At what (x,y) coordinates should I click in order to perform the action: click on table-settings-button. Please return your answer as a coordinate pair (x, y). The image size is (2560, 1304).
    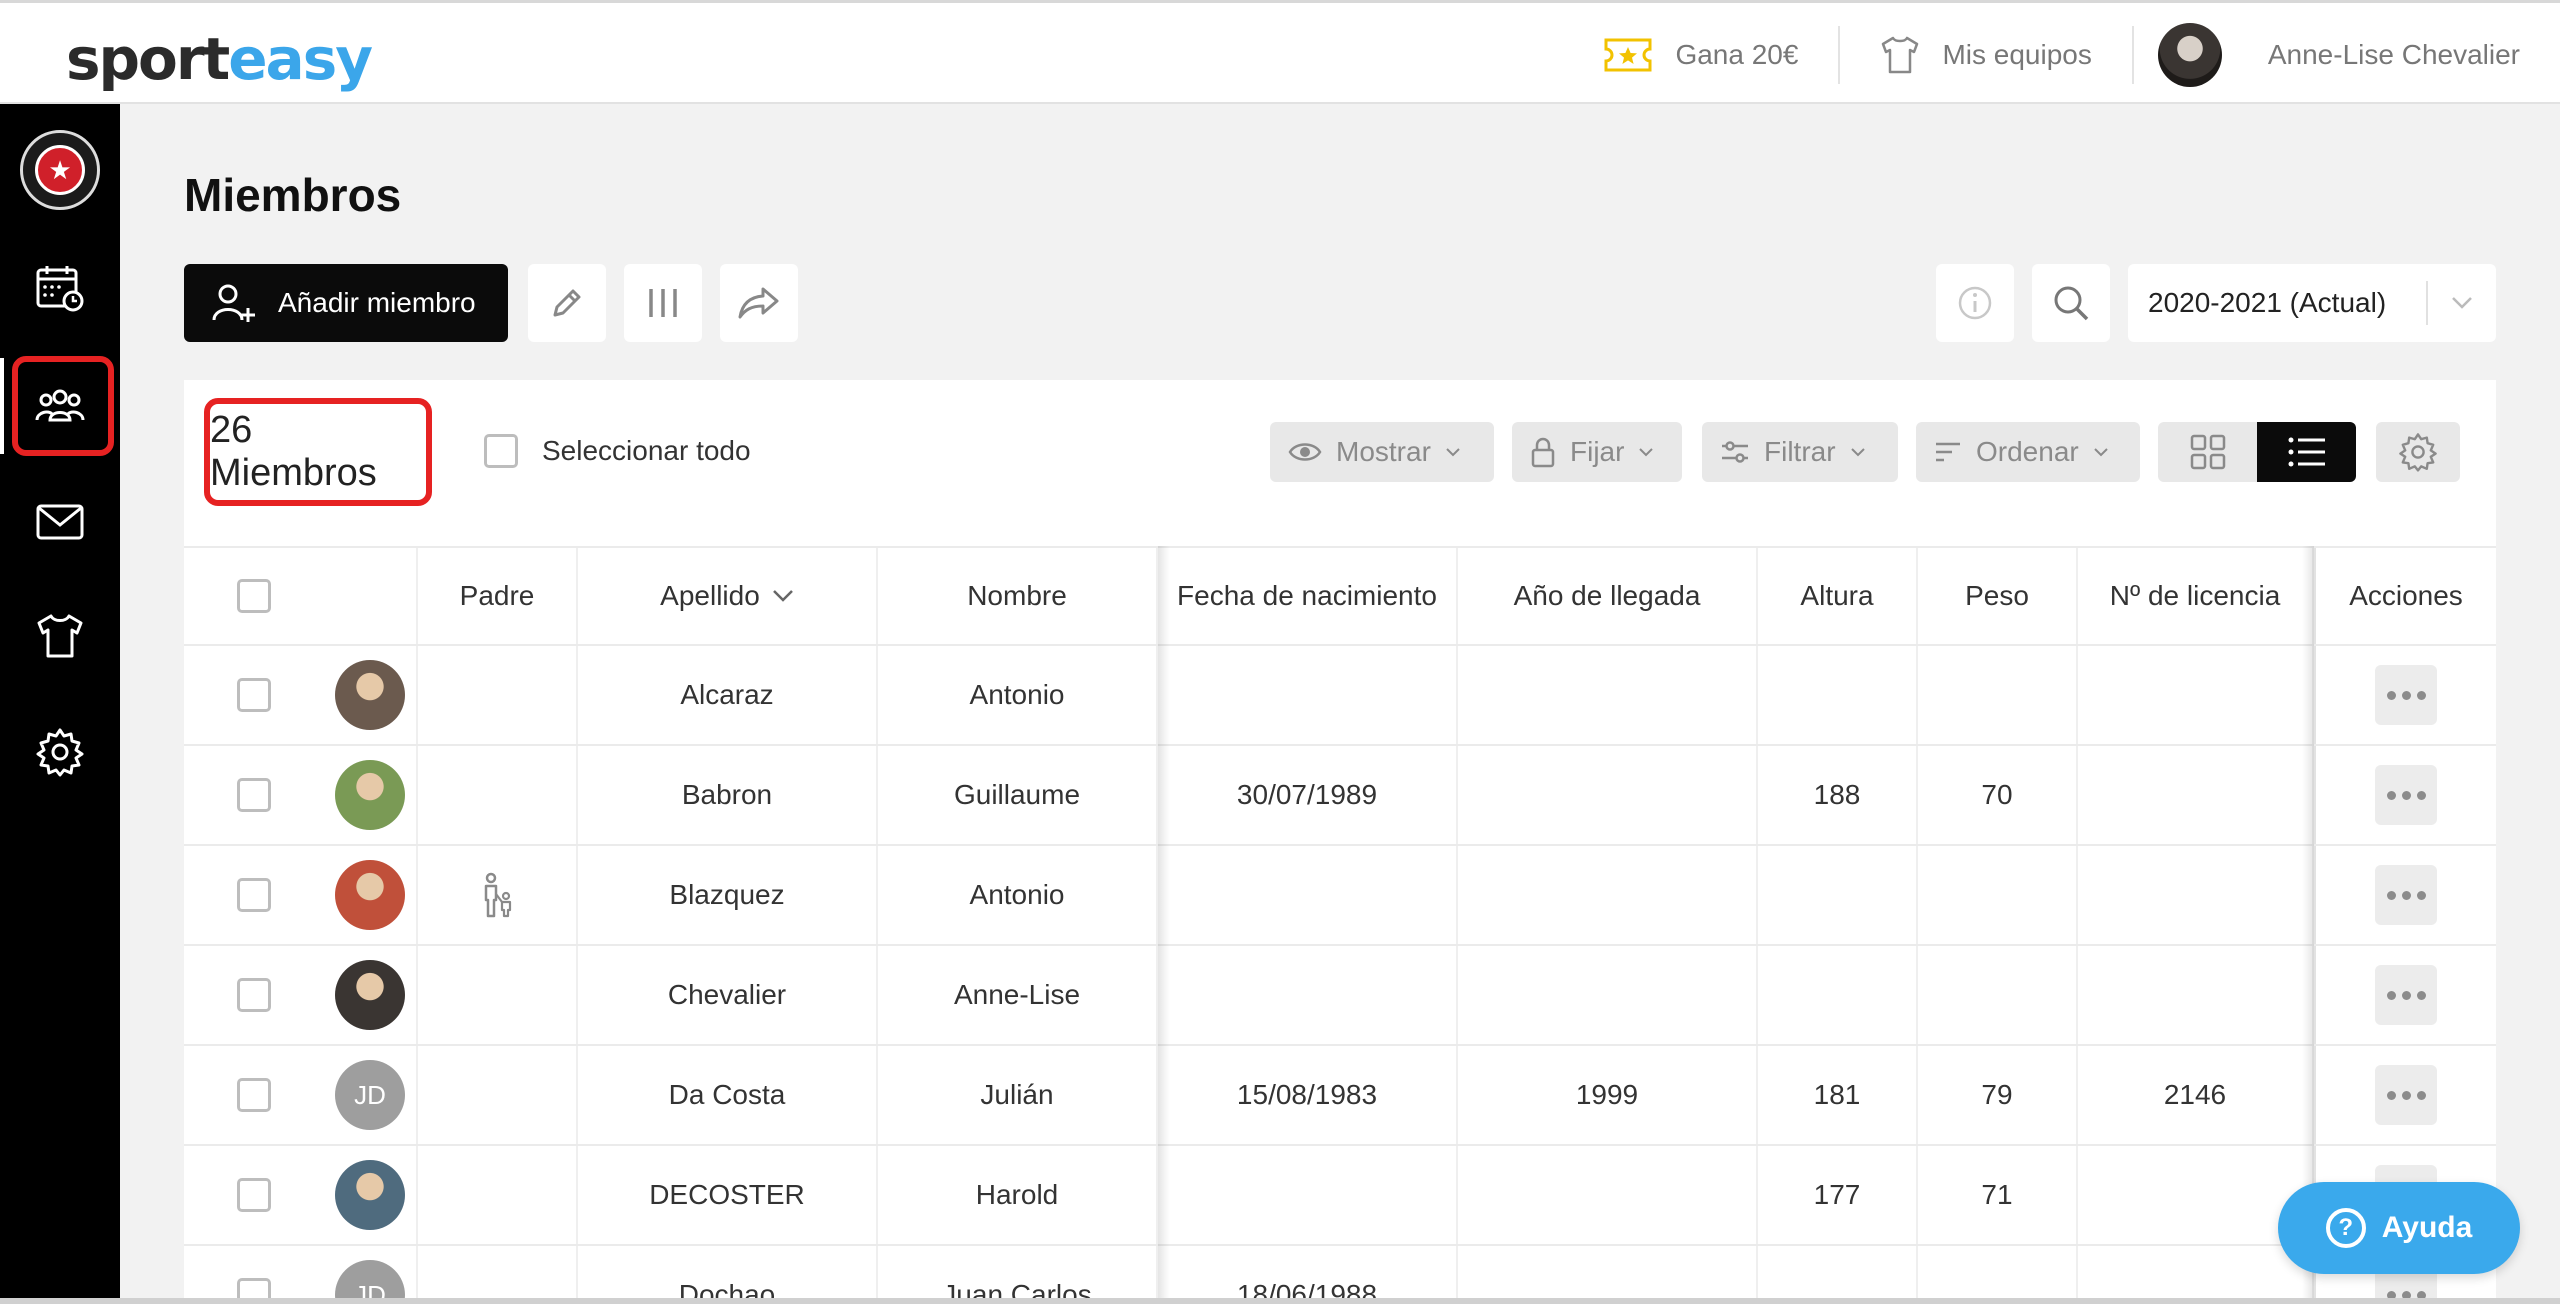
    Looking at the image, I should click on (2418, 452).